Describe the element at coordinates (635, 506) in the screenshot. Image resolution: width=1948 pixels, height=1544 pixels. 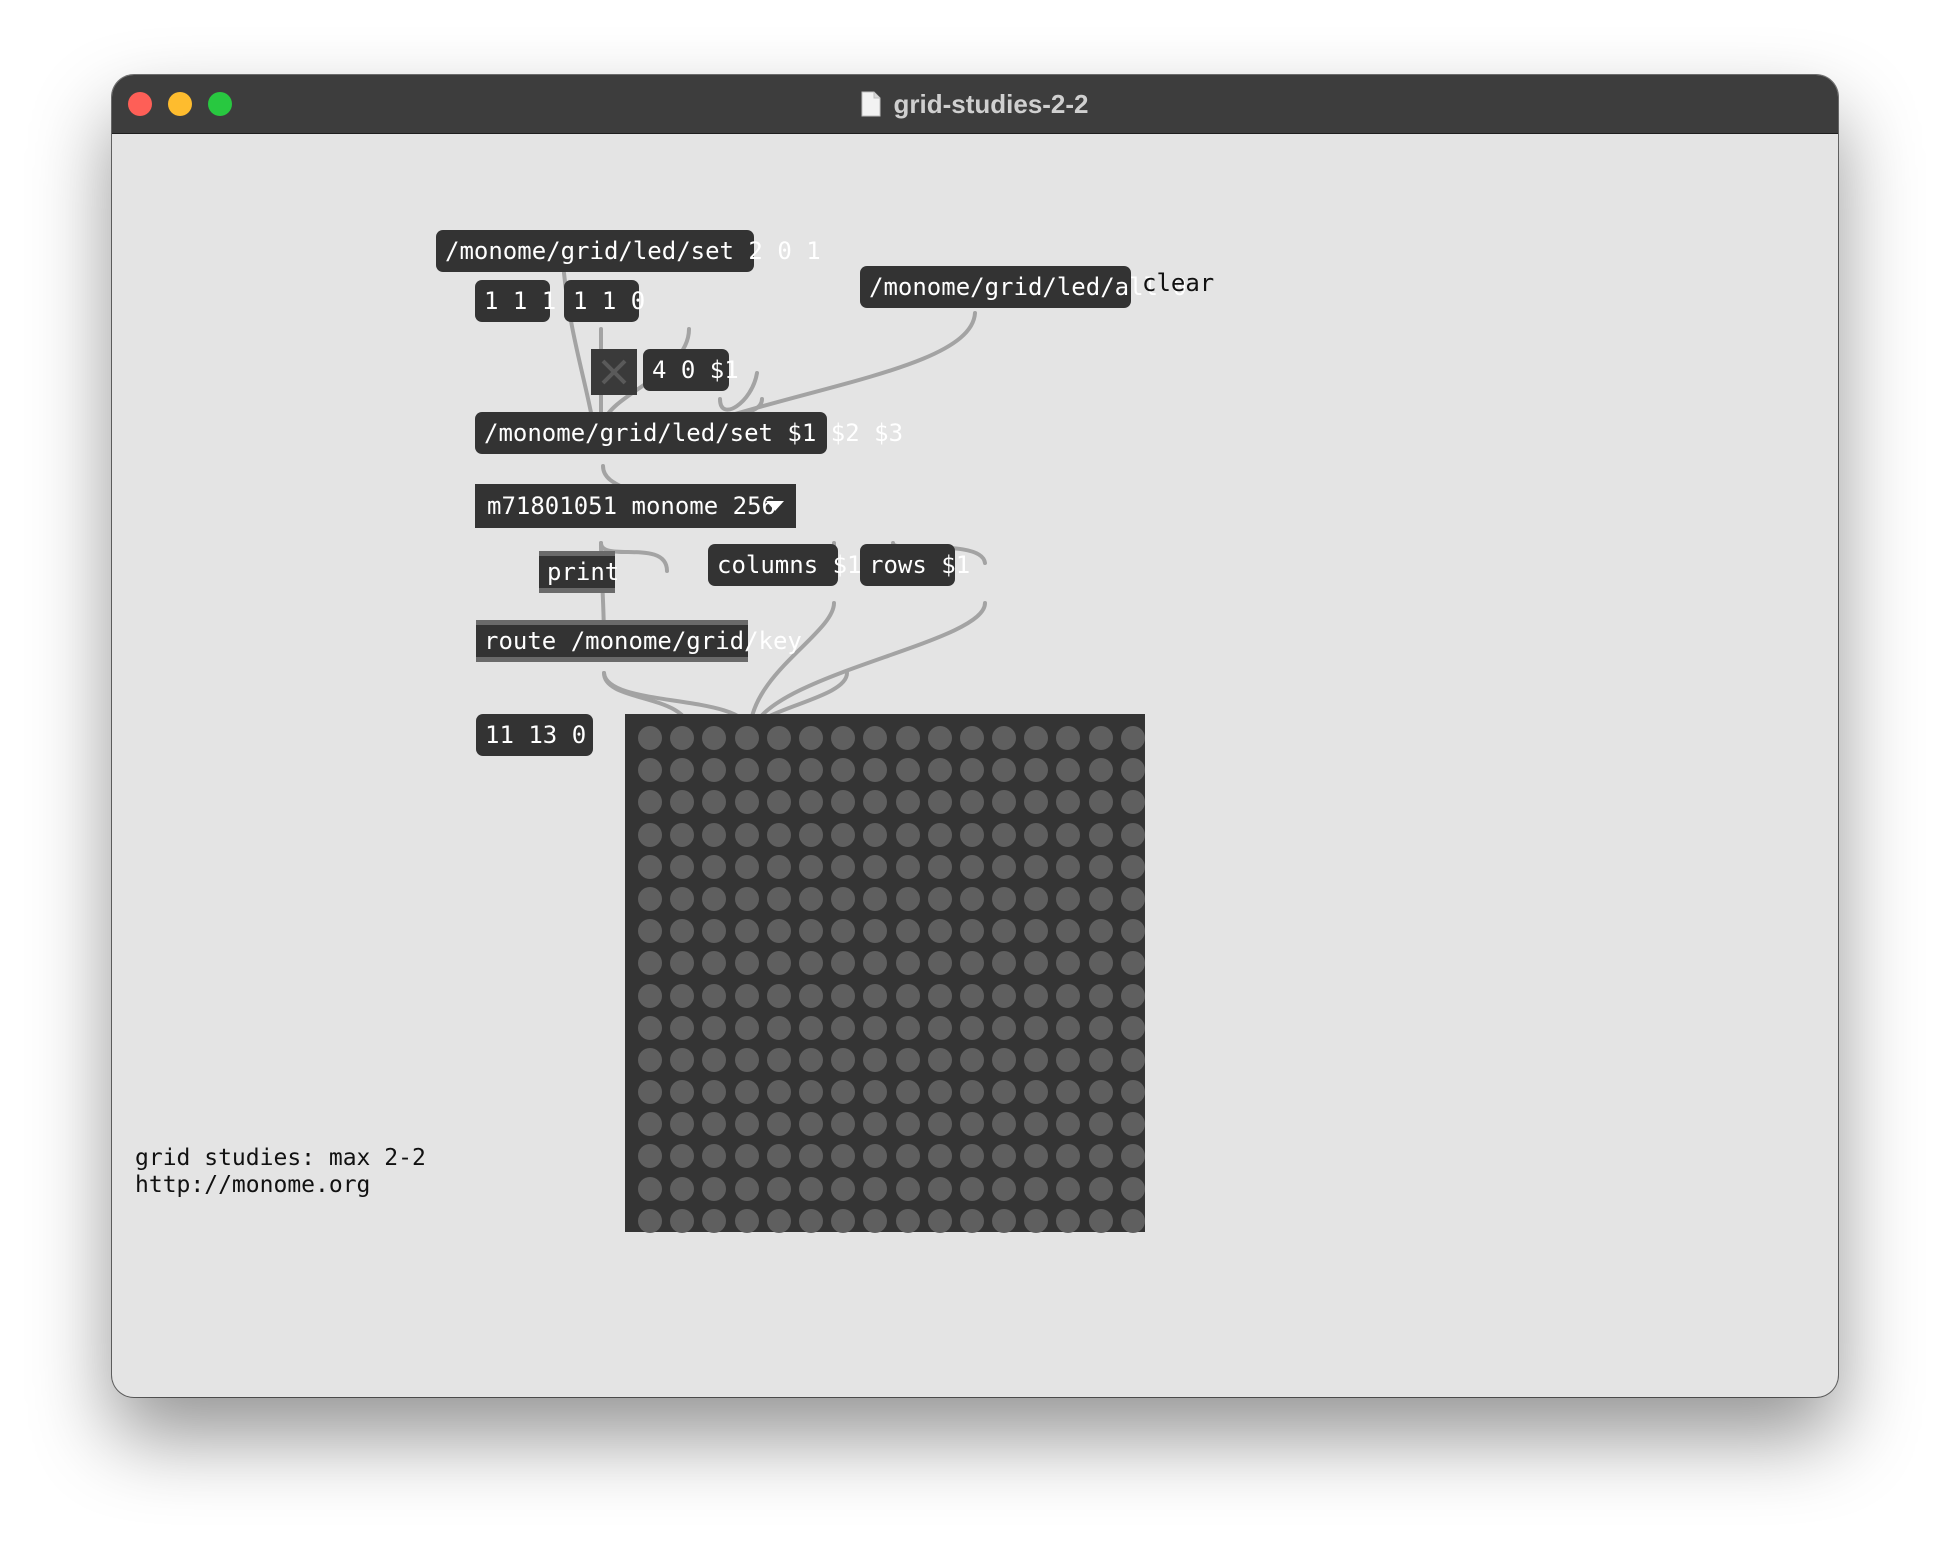
I see `device-menu: m71801051 monome 256` at that location.